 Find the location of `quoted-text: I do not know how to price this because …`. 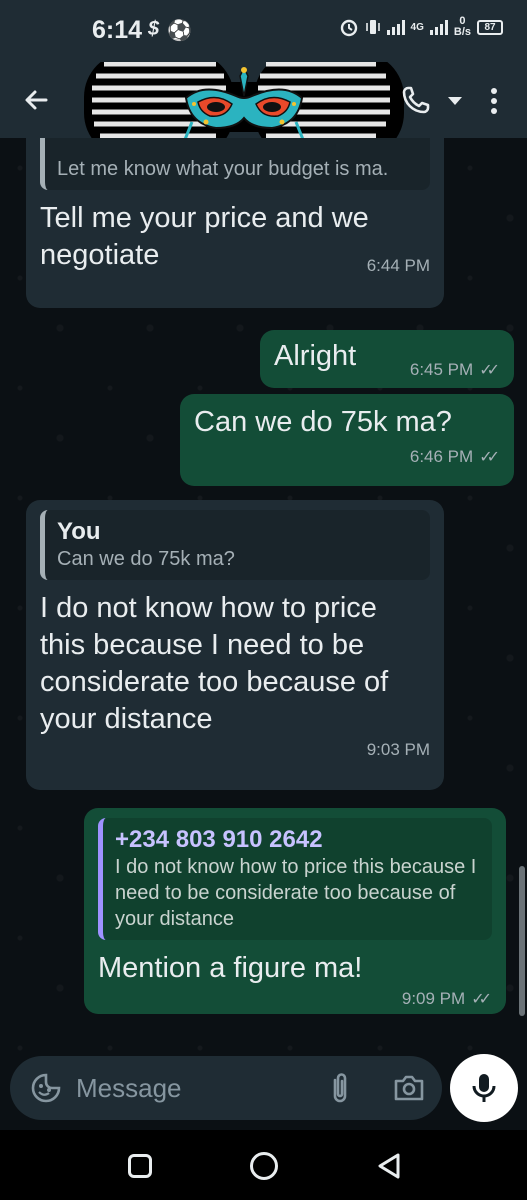

quoted-text: I do not know how to price this because … is located at coordinates (296, 893).